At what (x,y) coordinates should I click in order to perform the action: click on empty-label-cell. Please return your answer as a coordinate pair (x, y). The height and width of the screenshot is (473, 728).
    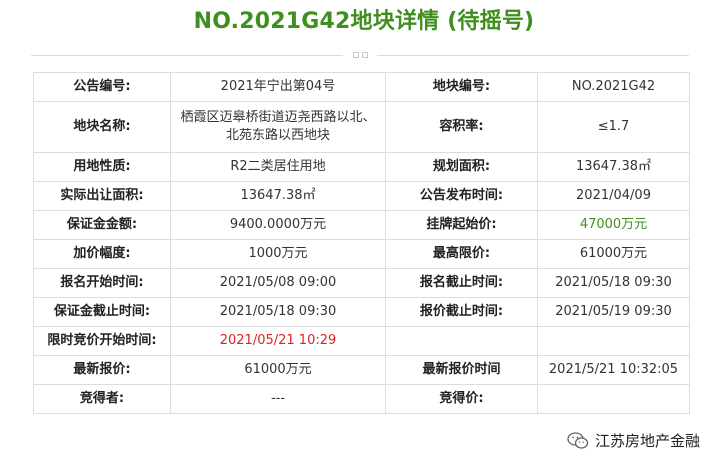
    Looking at the image, I should click on (461, 341).